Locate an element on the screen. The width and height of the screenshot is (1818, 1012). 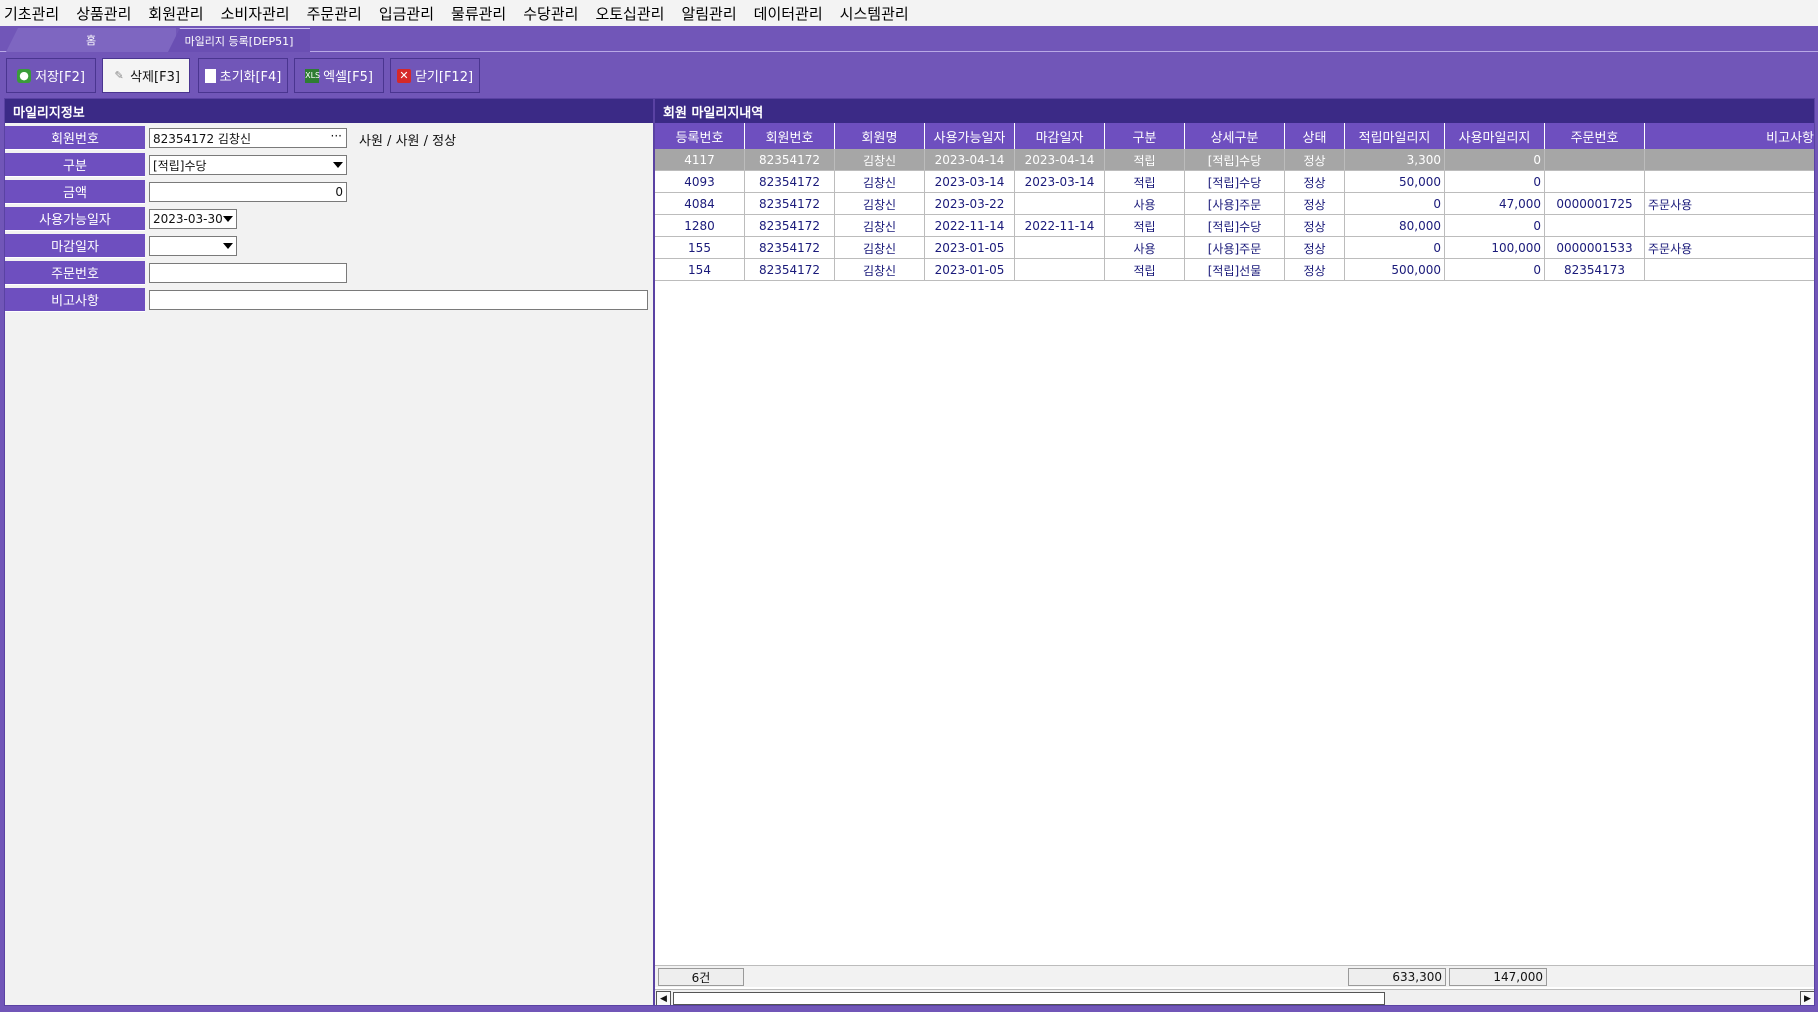
order-no-input is located at coordinates (248, 273).